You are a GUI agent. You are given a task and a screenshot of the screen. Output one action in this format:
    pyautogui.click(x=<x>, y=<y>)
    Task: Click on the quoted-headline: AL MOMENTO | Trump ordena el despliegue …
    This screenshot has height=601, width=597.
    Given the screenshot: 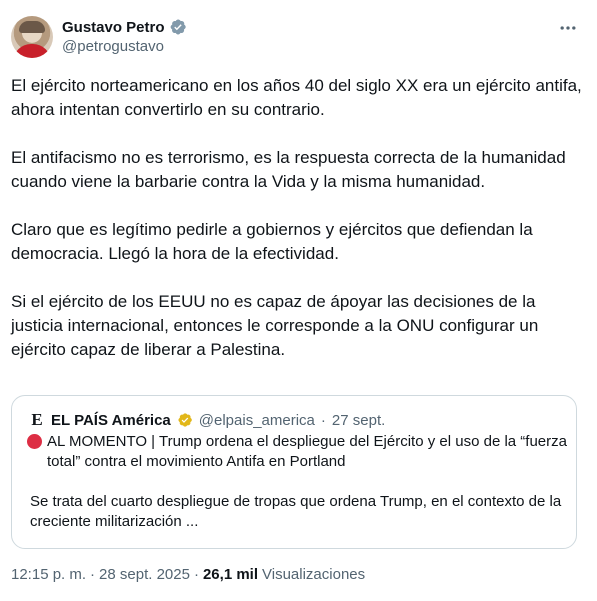 What is the action you would take?
    pyautogui.click(x=307, y=451)
    